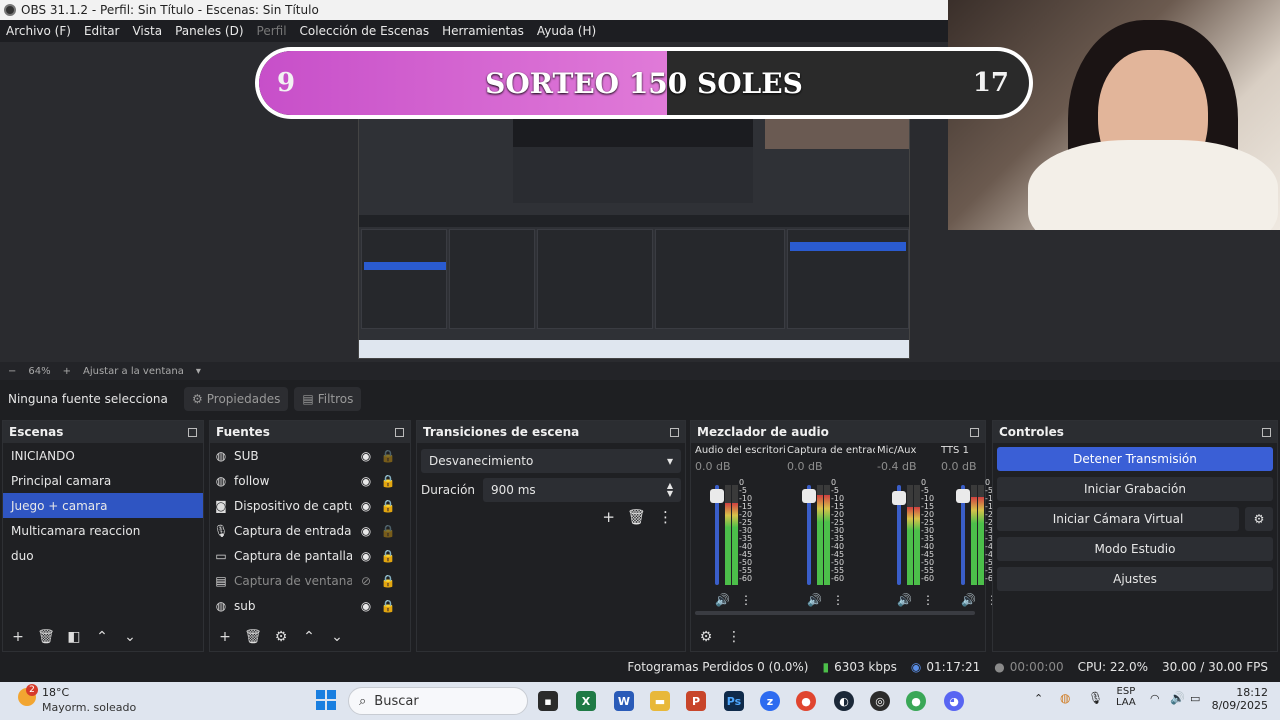  What do you see at coordinates (624, 701) in the screenshot?
I see `word-icon: W` at bounding box center [624, 701].